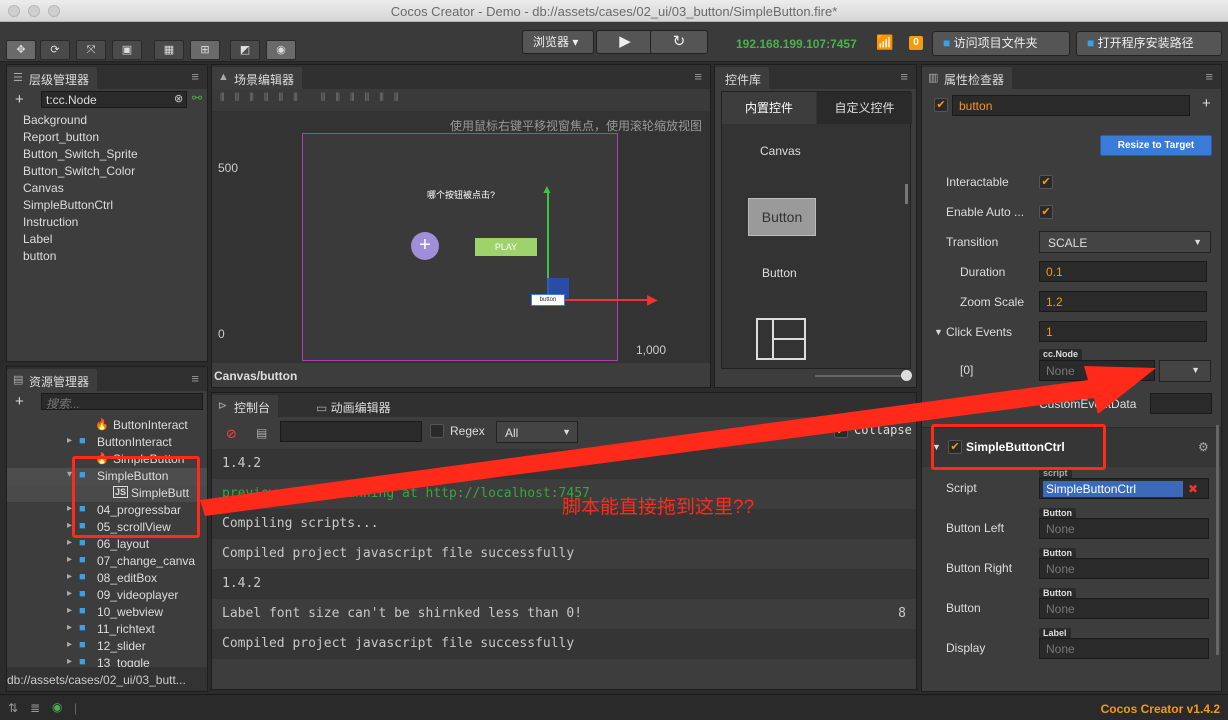 The height and width of the screenshot is (720, 1228). What do you see at coordinates (658, 507) in the screenshot?
I see `annotation-text: 脚本能直接拖到这里??` at bounding box center [658, 507].